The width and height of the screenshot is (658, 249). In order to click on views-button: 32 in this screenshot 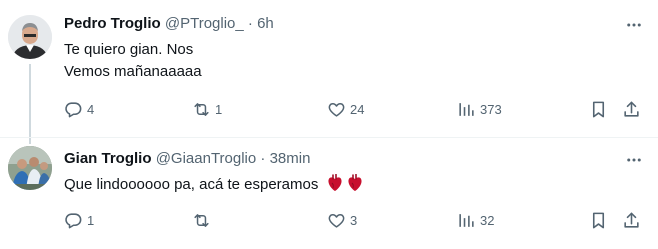, I will do `click(475, 220)`.